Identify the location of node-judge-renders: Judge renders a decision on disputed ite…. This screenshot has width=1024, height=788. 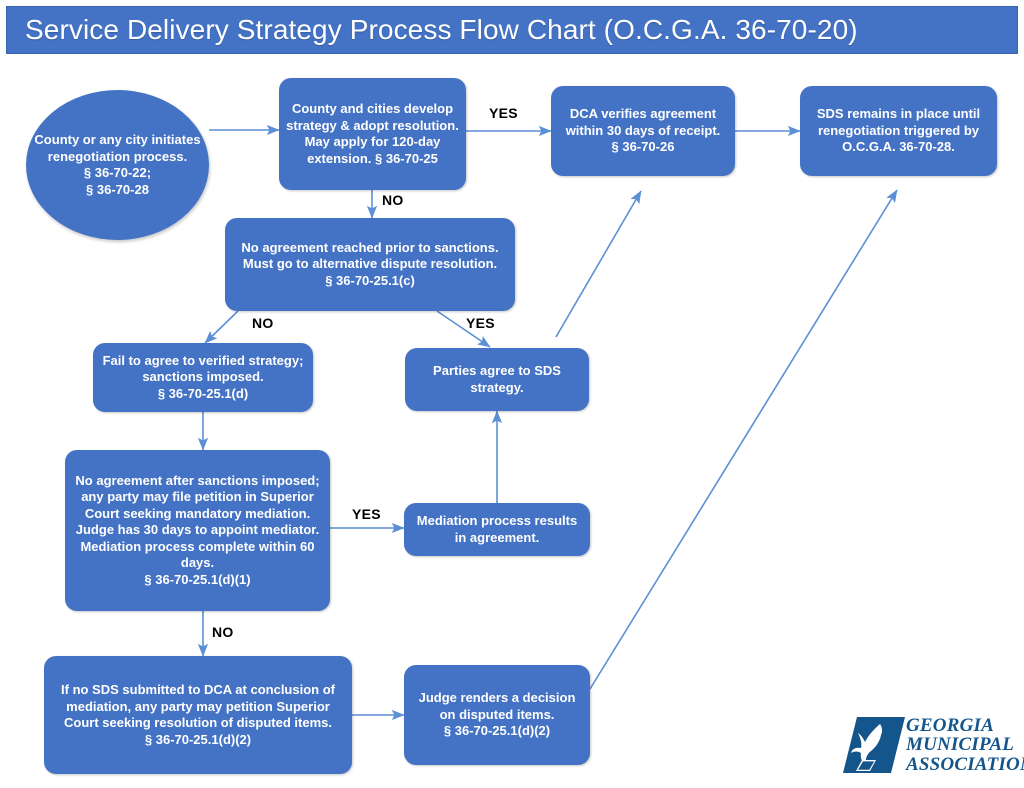
(497, 715).